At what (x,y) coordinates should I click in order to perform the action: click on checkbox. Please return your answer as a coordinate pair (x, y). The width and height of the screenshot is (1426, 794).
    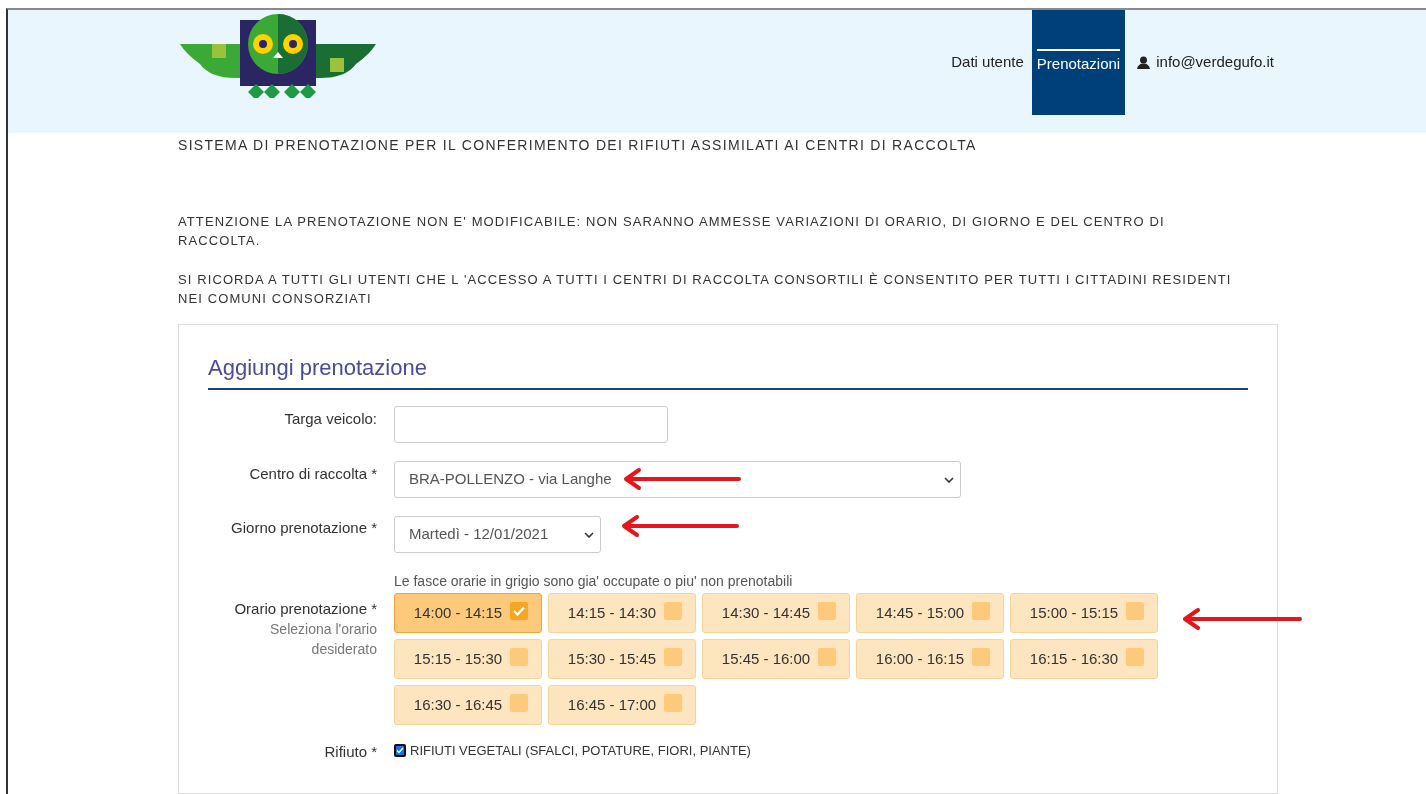
    Looking at the image, I should click on (400, 751).